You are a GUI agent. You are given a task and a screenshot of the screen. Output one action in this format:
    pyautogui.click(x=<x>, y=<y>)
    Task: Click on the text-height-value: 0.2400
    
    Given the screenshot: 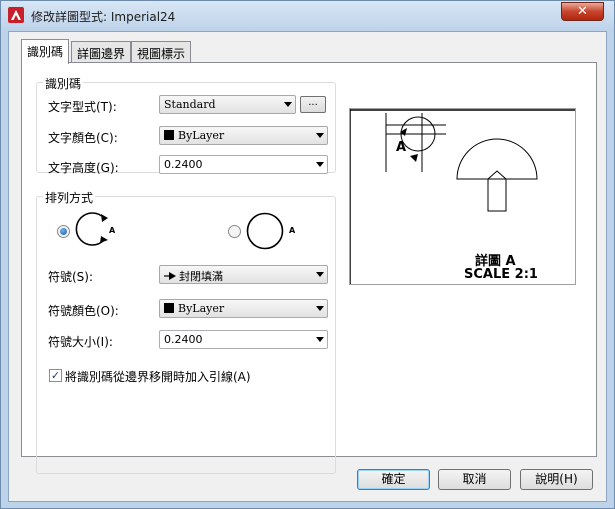 What is the action you would take?
    pyautogui.click(x=183, y=164)
    